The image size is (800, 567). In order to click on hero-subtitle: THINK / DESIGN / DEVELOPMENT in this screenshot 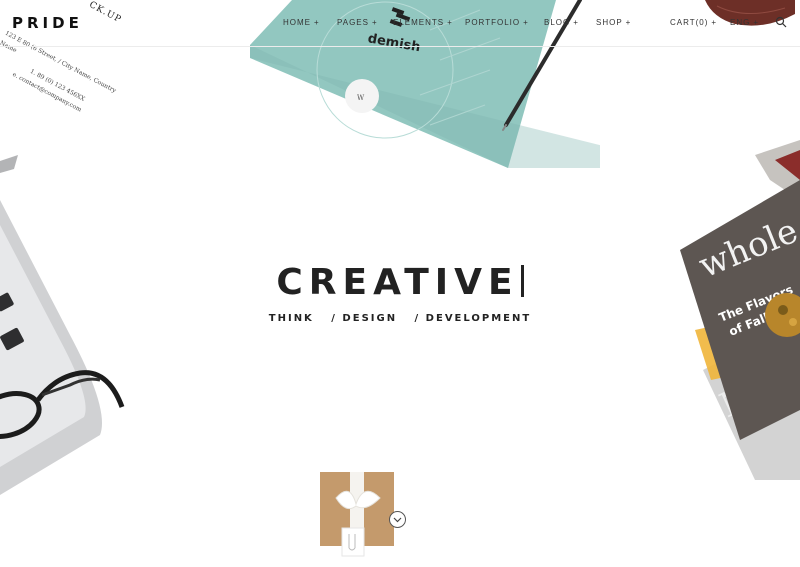, I will do `click(400, 318)`.